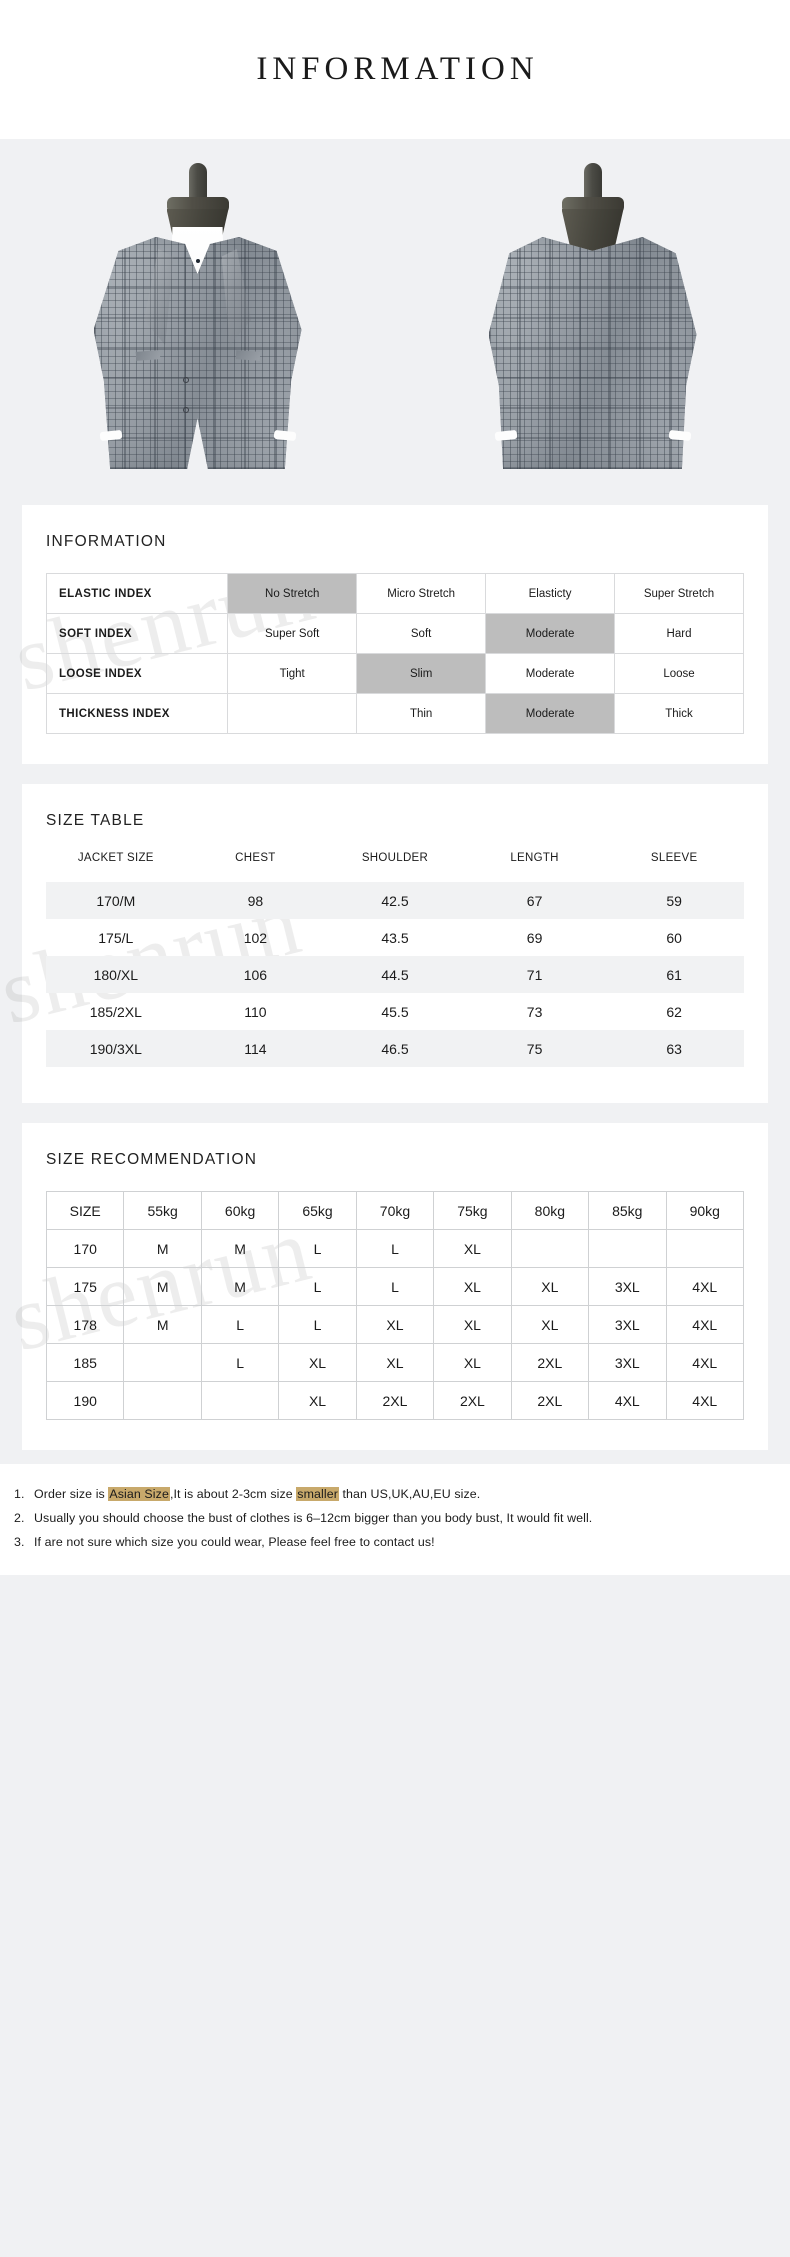 The width and height of the screenshot is (790, 2257). I want to click on col-90kg: 90kg, so click(704, 1210).